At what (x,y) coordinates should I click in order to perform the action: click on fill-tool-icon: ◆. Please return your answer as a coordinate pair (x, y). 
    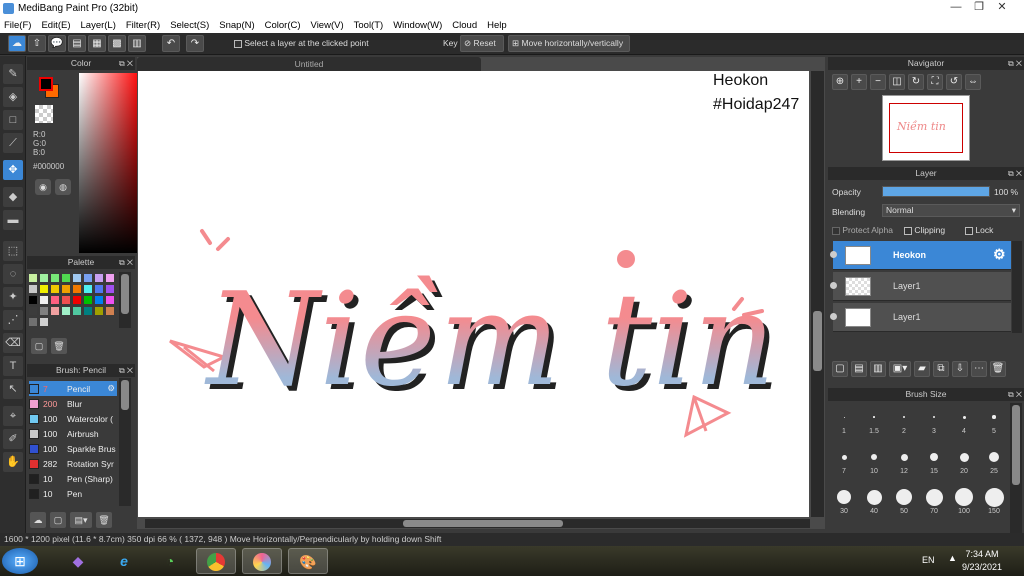
    Looking at the image, I should click on (13, 197).